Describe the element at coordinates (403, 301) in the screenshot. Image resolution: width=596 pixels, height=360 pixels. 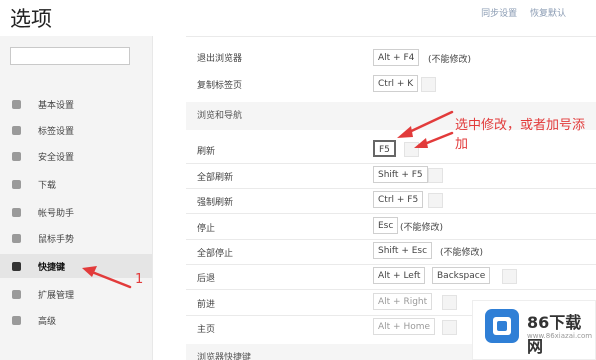
I see `key-forward: Alt + Right` at that location.